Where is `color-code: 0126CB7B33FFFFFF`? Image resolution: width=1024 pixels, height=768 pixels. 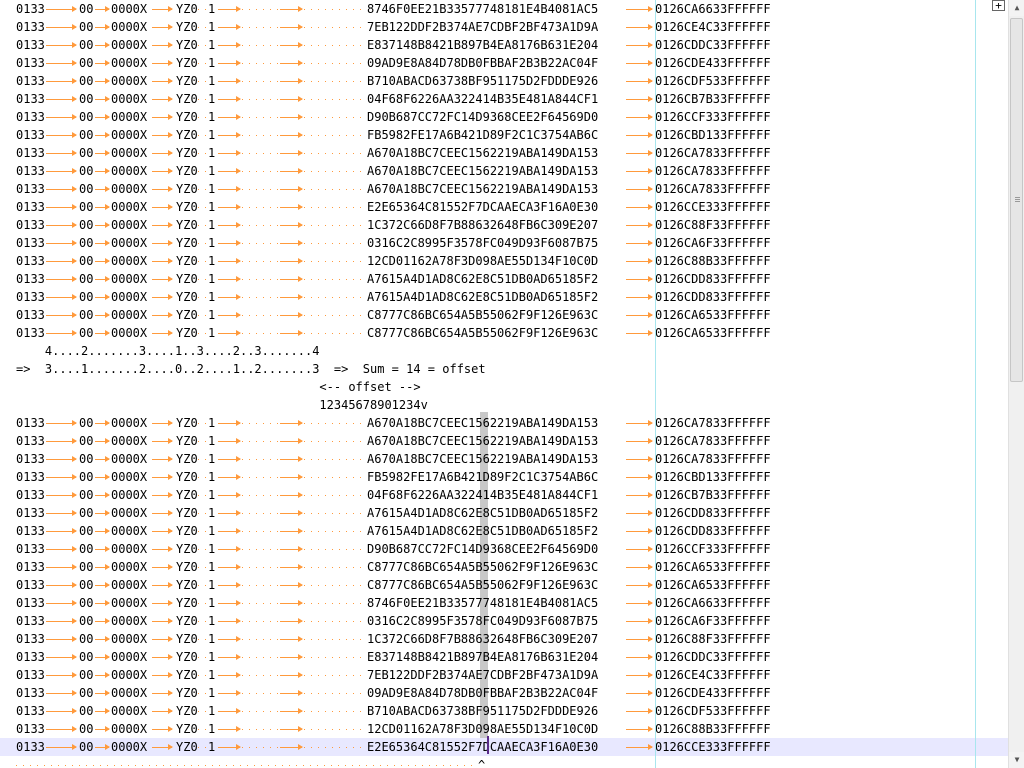
color-code: 0126CB7B33FFFFFF is located at coordinates (713, 495).